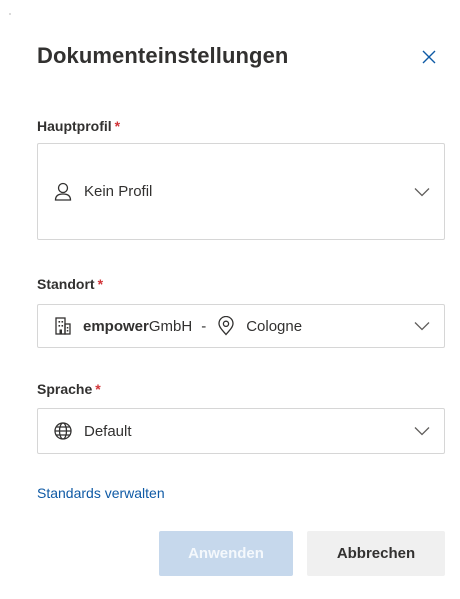 The image size is (460, 599). Describe the element at coordinates (65, 389) in the screenshot. I see `language-label-text: Sprache` at that location.